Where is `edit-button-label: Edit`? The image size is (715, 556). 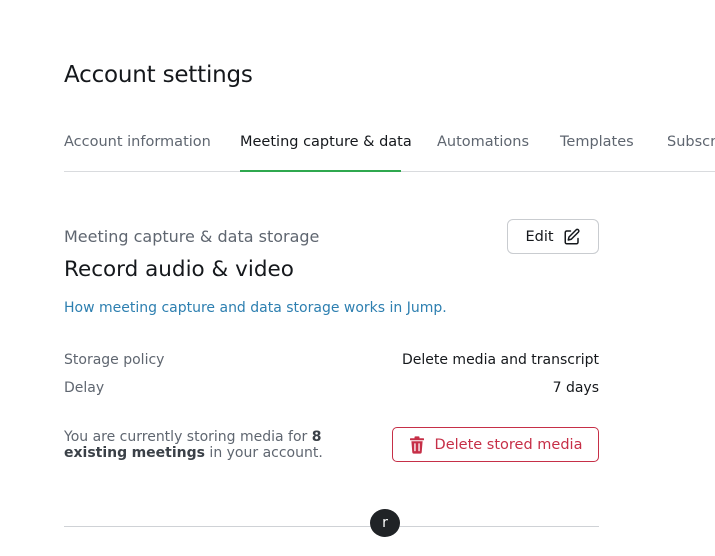
edit-button-label: Edit is located at coordinates (539, 236).